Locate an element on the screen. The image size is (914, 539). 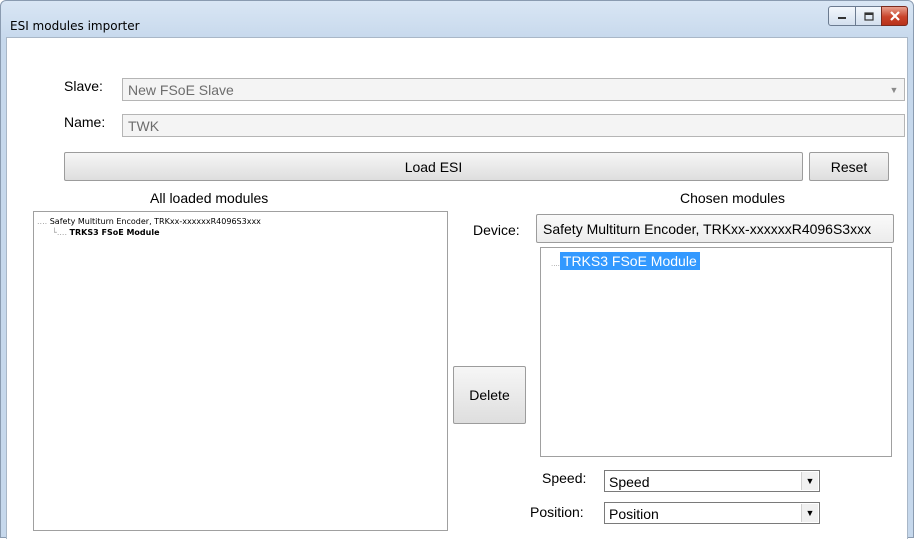
device-label: Device: is located at coordinates (496, 230).